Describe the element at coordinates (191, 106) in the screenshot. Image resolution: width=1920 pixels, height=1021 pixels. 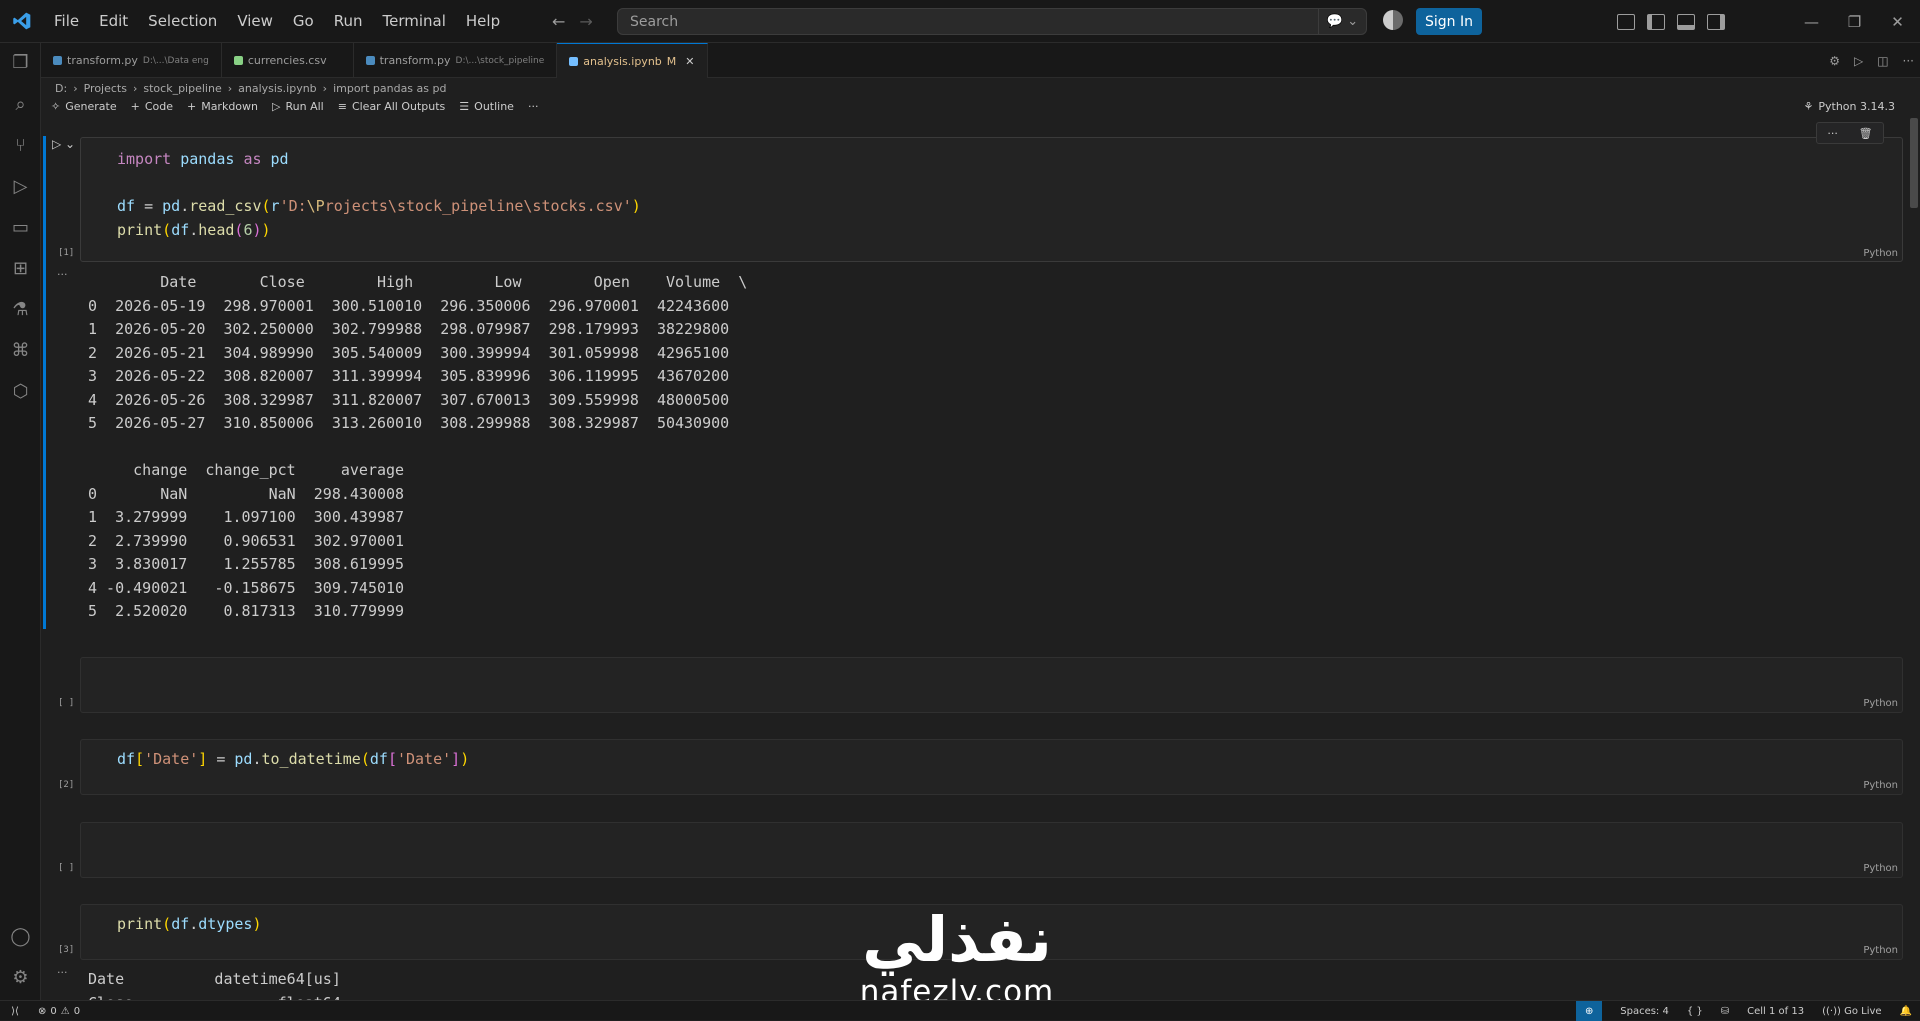
I see `plus-icon: +` at that location.